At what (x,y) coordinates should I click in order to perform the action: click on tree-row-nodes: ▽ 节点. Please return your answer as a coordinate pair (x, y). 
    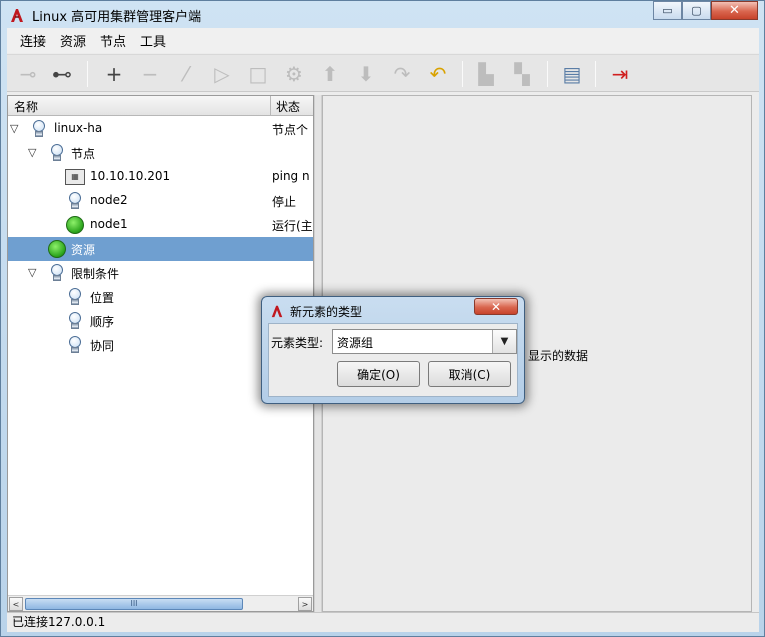
    Looking at the image, I should click on (160, 153).